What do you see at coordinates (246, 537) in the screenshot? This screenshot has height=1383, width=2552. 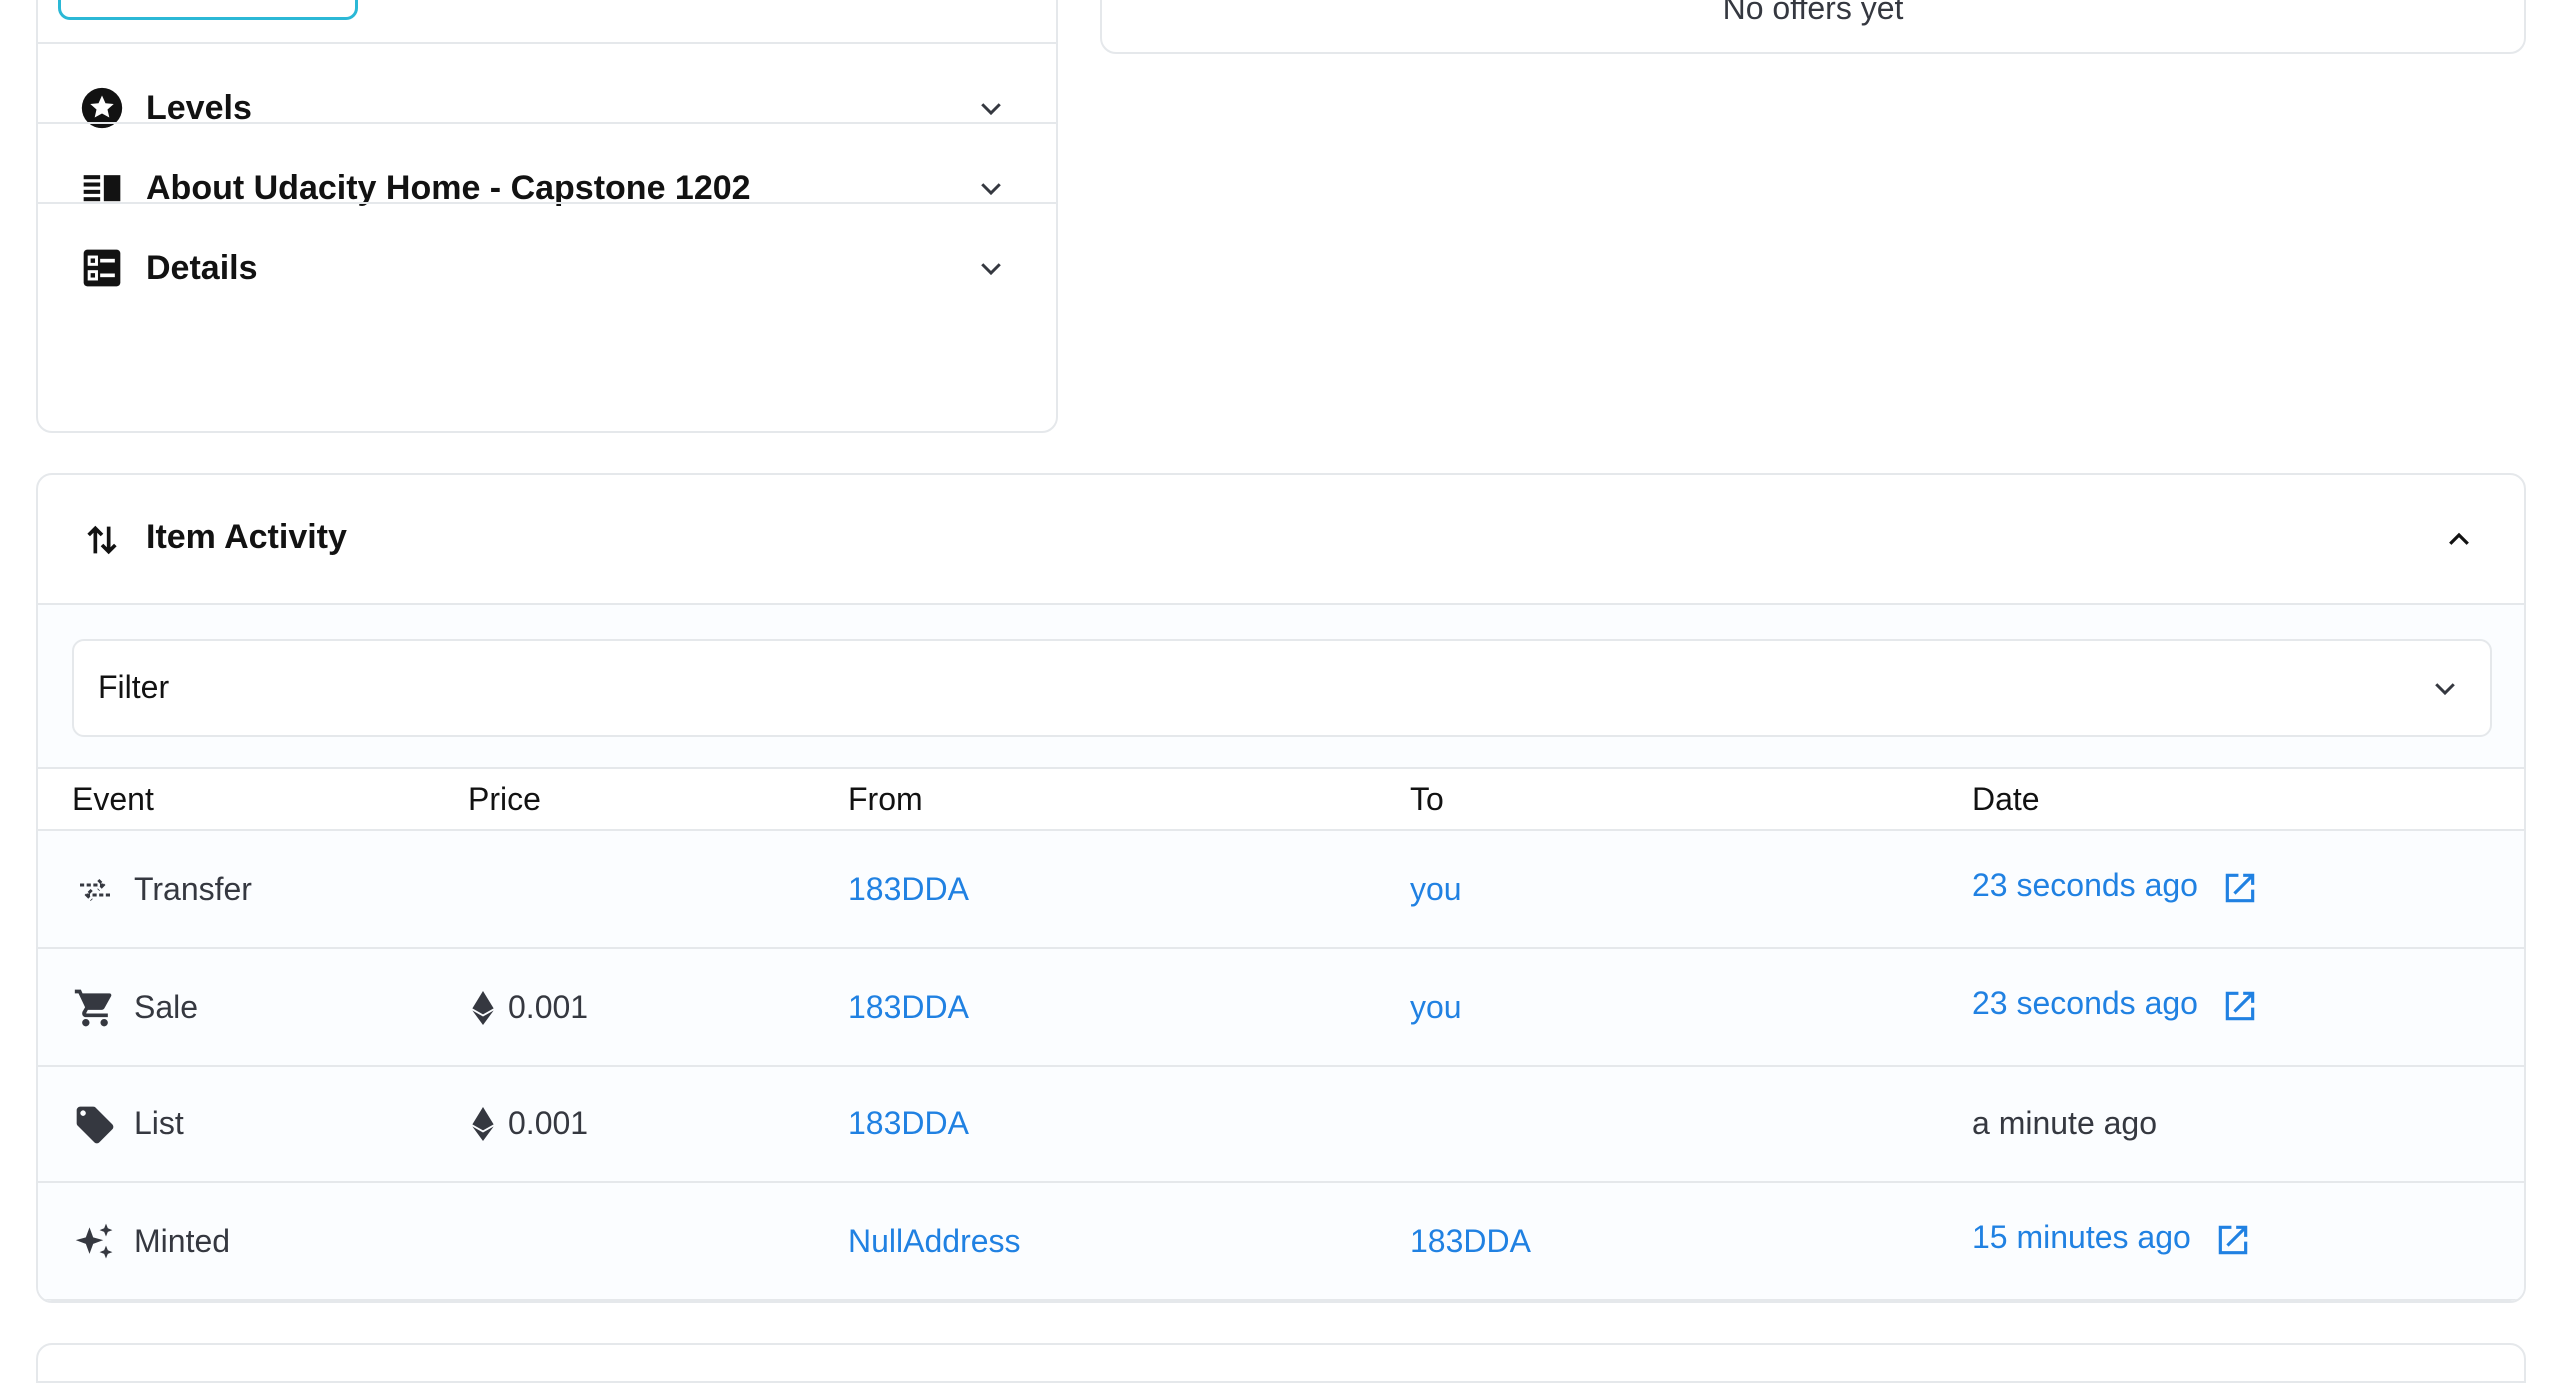 I see `item-activity-title: Item Activity` at bounding box center [246, 537].